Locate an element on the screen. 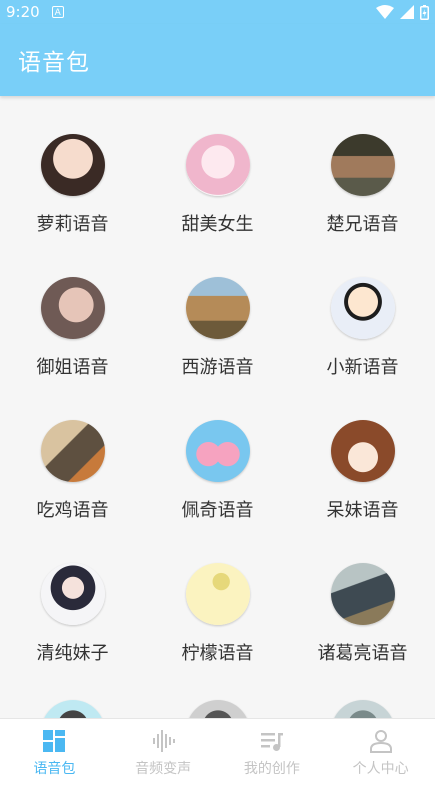 This screenshot has height=787, width=435. voice-pack-item: 清纯妹子 is located at coordinates (72, 595).